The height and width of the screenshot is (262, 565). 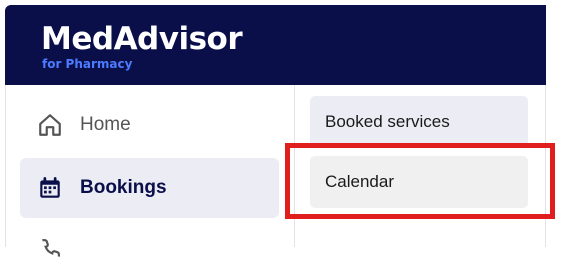 What do you see at coordinates (123, 187) in the screenshot?
I see `sidebar-item-bookings-label: Bookings` at bounding box center [123, 187].